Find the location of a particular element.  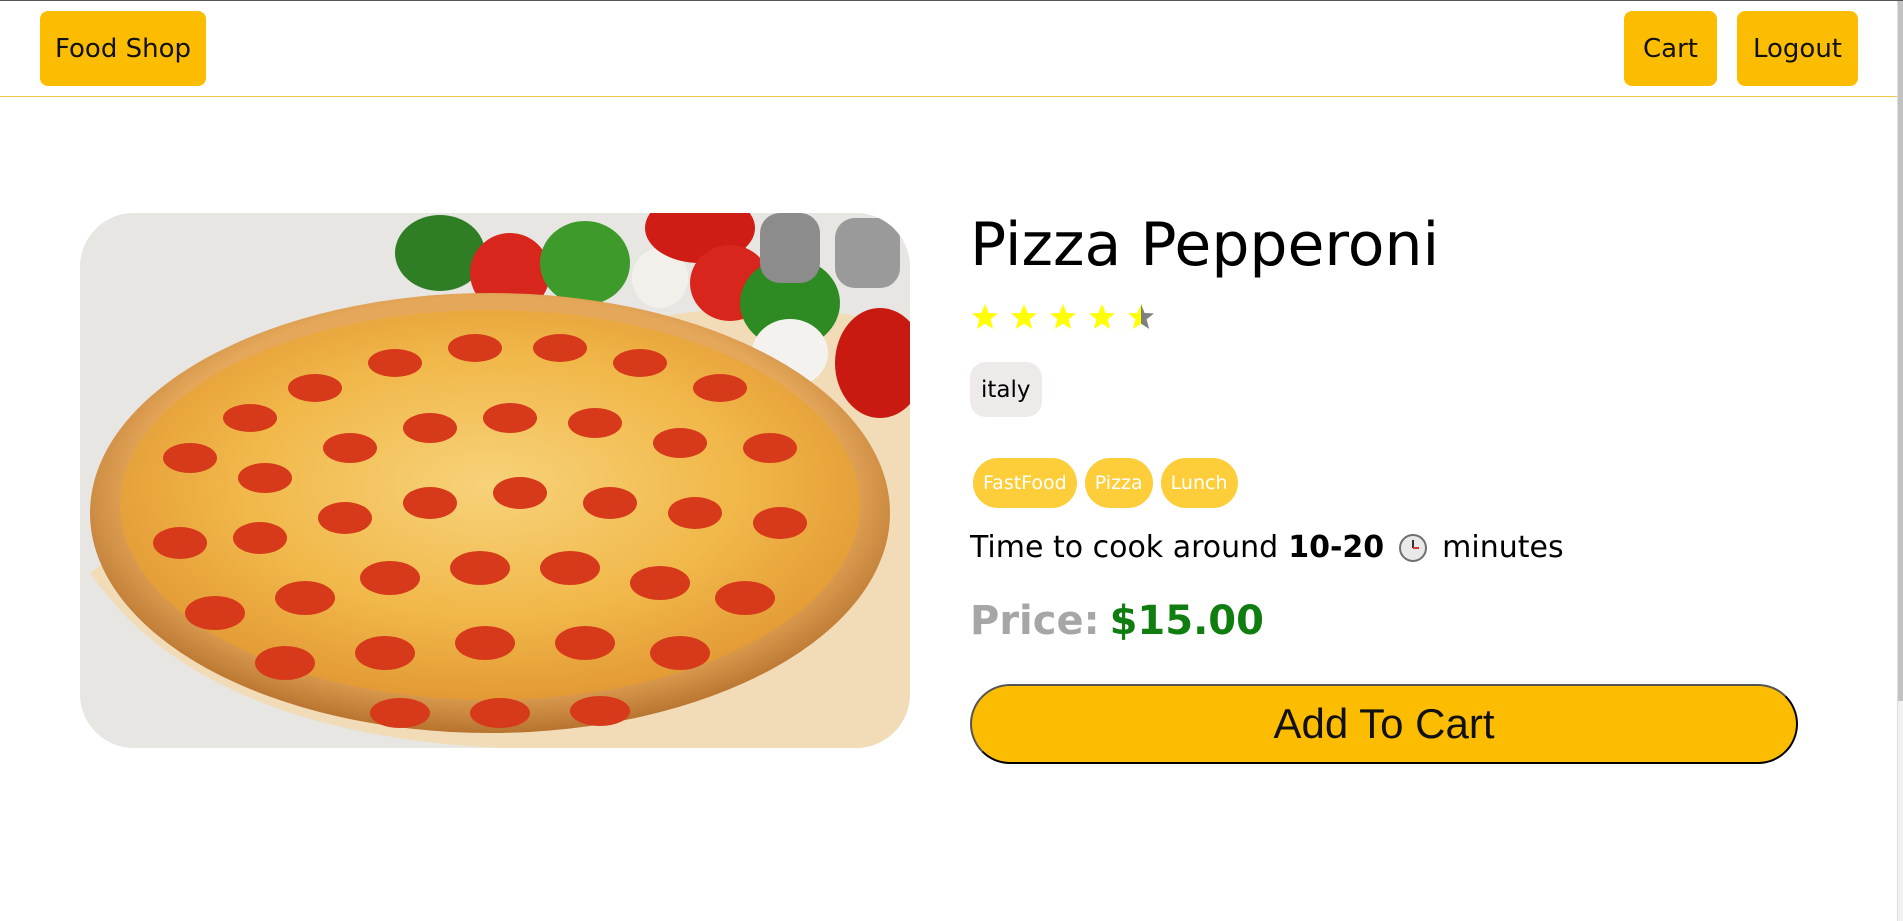

page-scrollbar is located at coordinates (1900, 461).